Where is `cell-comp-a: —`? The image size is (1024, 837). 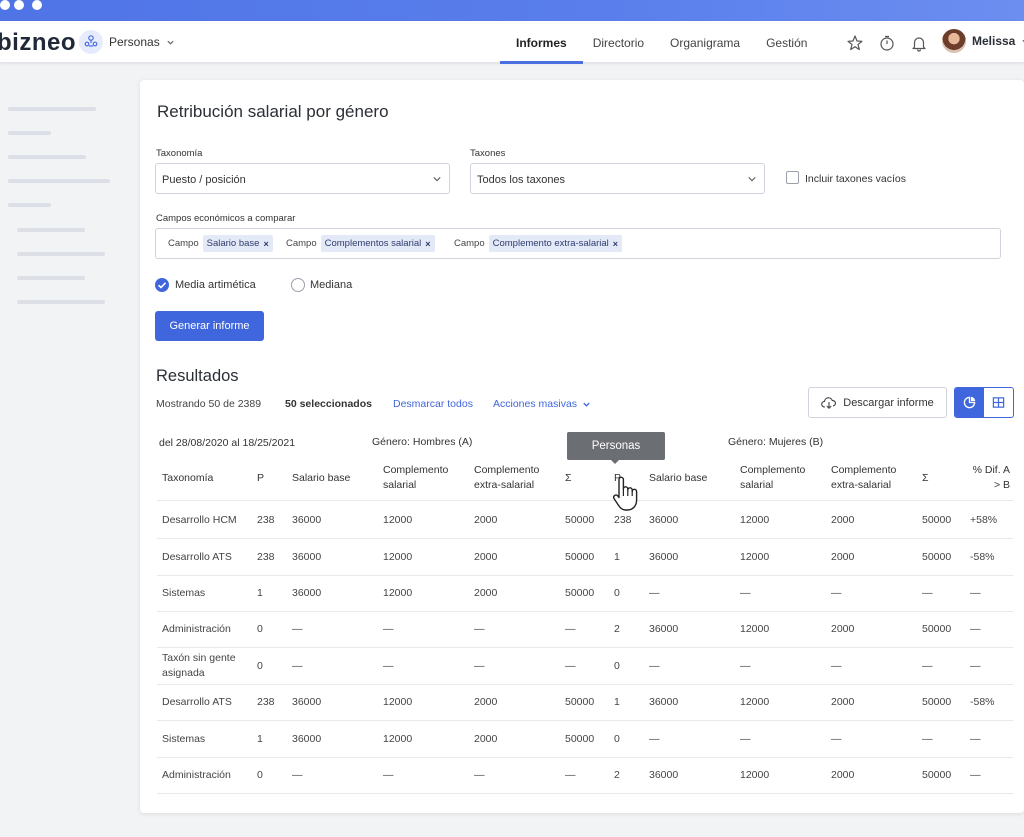
cell-comp-a: — is located at coordinates (388, 775).